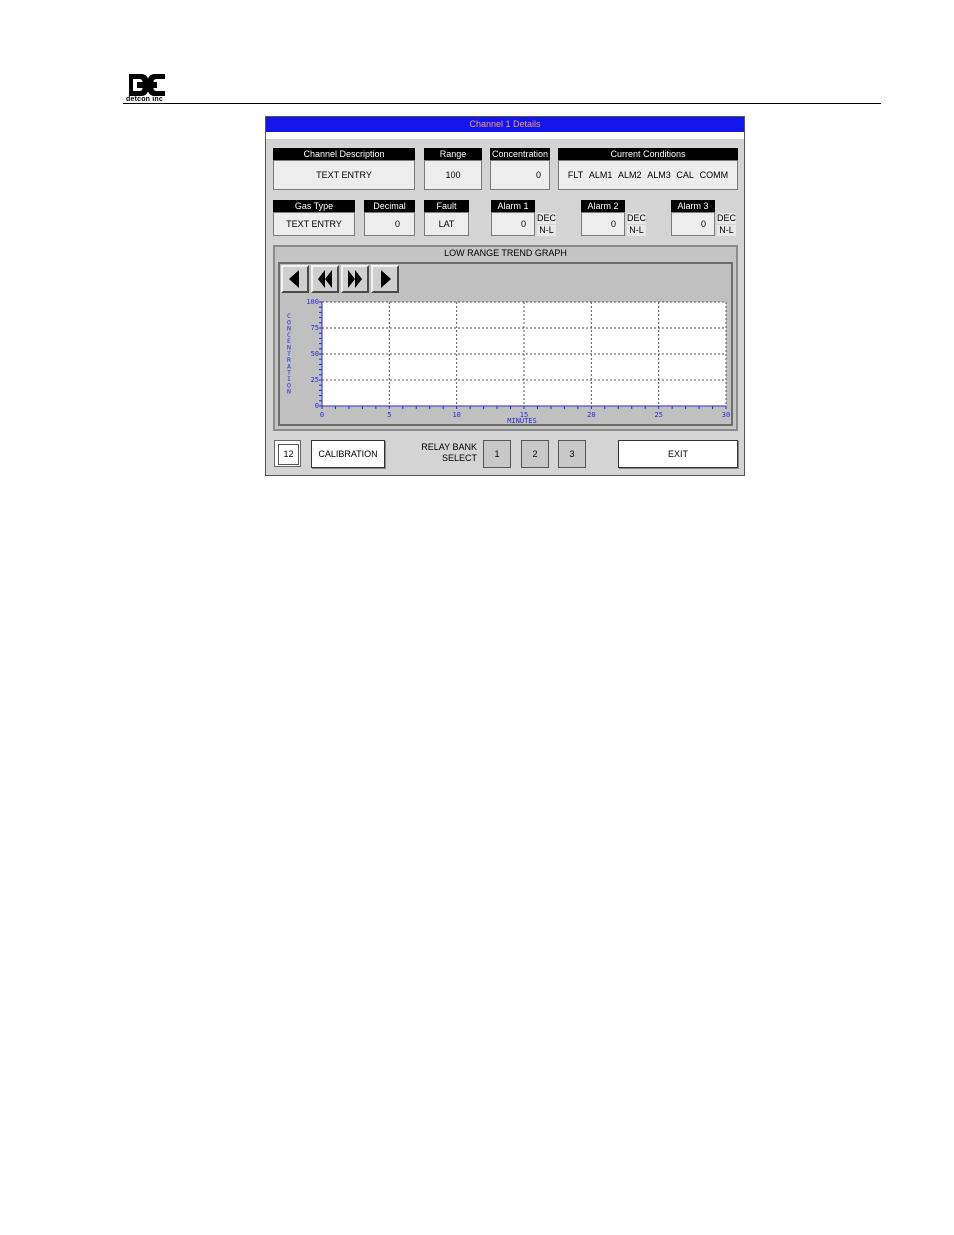 This screenshot has width=954, height=1235. I want to click on alarm1-field: 0, so click(513, 224).